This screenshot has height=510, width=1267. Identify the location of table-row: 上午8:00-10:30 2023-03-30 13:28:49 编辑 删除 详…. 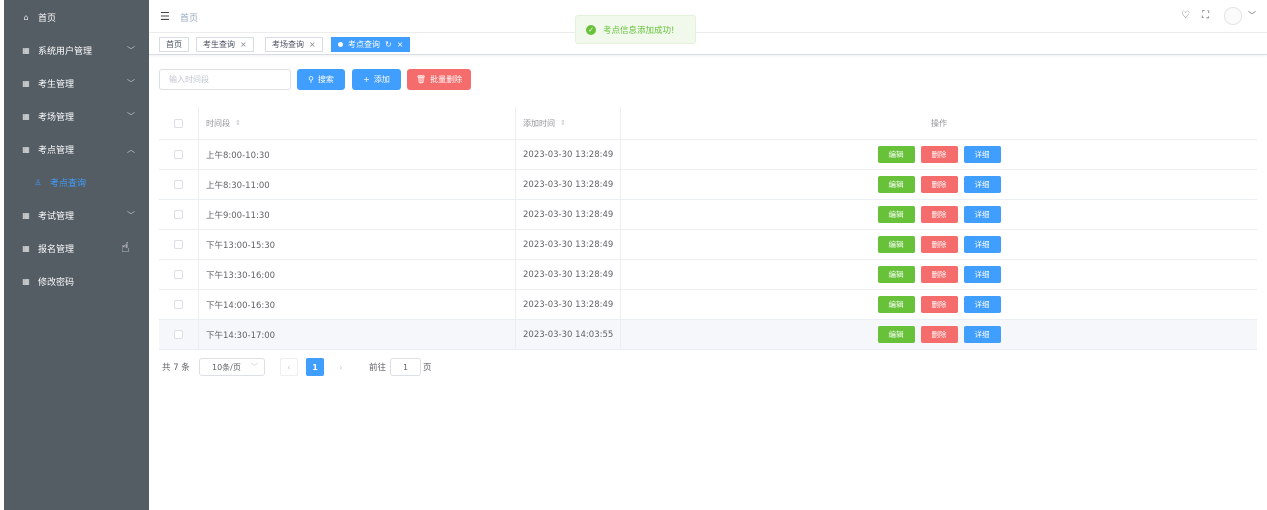
(708, 155).